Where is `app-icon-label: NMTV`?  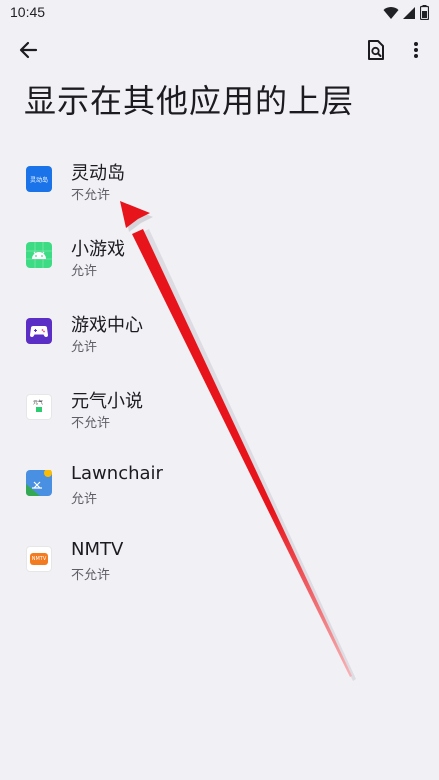
app-icon-label: NMTV is located at coordinates (39, 559).